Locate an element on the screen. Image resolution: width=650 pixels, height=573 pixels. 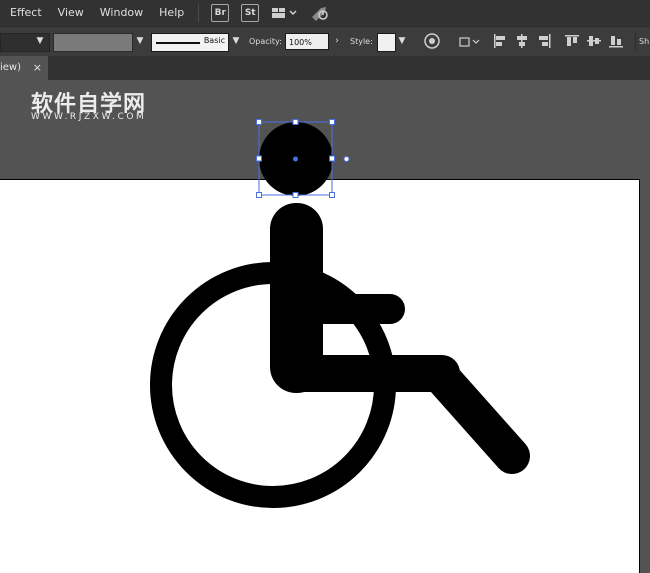
handle-right is located at coordinates (332, 158).